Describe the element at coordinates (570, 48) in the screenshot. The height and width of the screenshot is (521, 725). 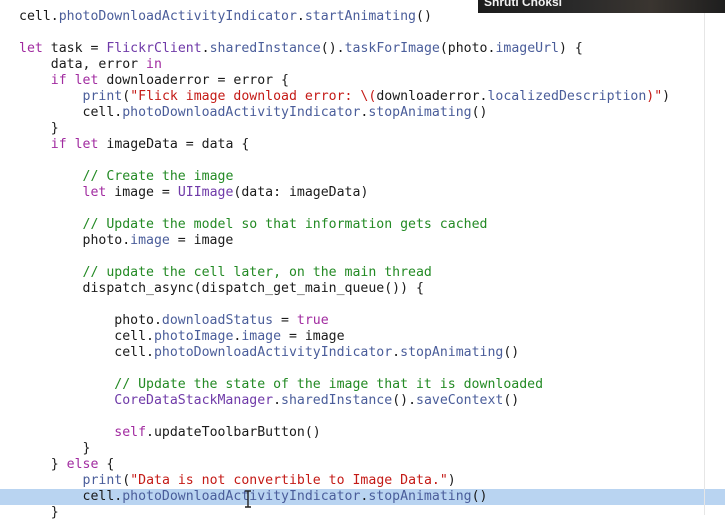
I see `code-token: ) {` at that location.